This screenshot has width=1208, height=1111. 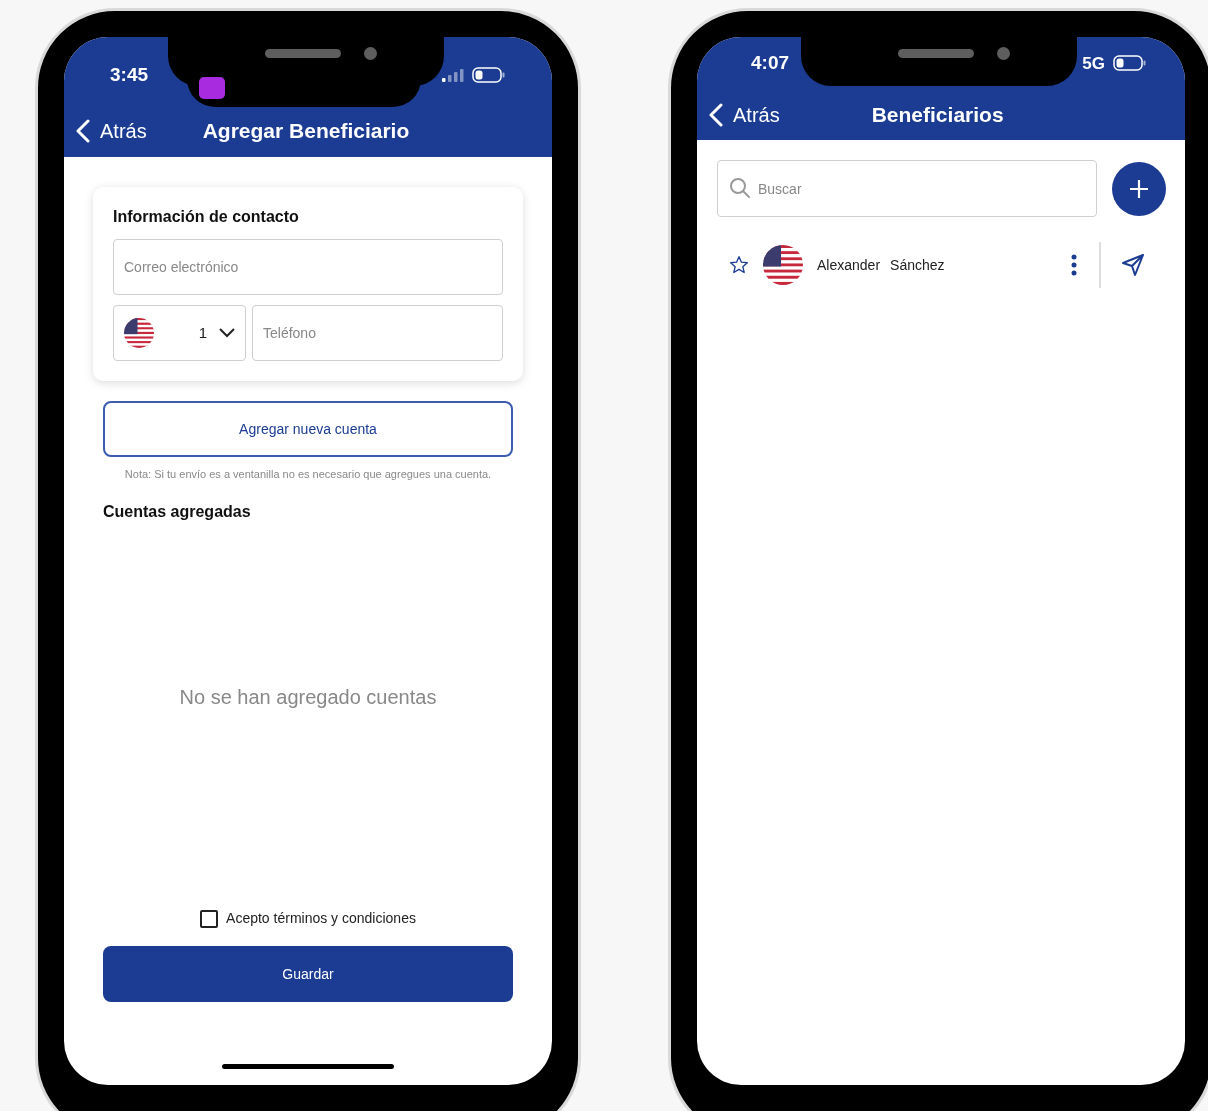 What do you see at coordinates (1093, 63) in the screenshot?
I see `network-label: 5G` at bounding box center [1093, 63].